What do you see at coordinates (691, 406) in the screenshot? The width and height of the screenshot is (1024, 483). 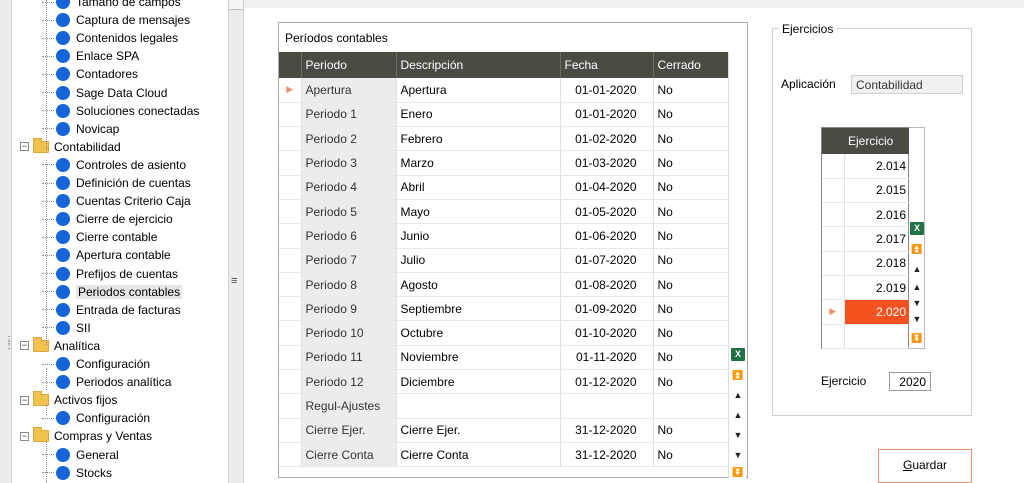 I see `cell-cerrado` at bounding box center [691, 406].